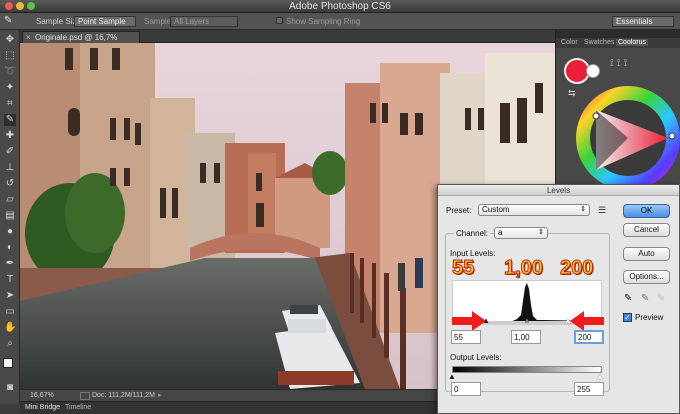 Image resolution: width=680 pixels, height=414 pixels. I want to click on eyedropper-tool-preset-icon: ✎, so click(12, 21).